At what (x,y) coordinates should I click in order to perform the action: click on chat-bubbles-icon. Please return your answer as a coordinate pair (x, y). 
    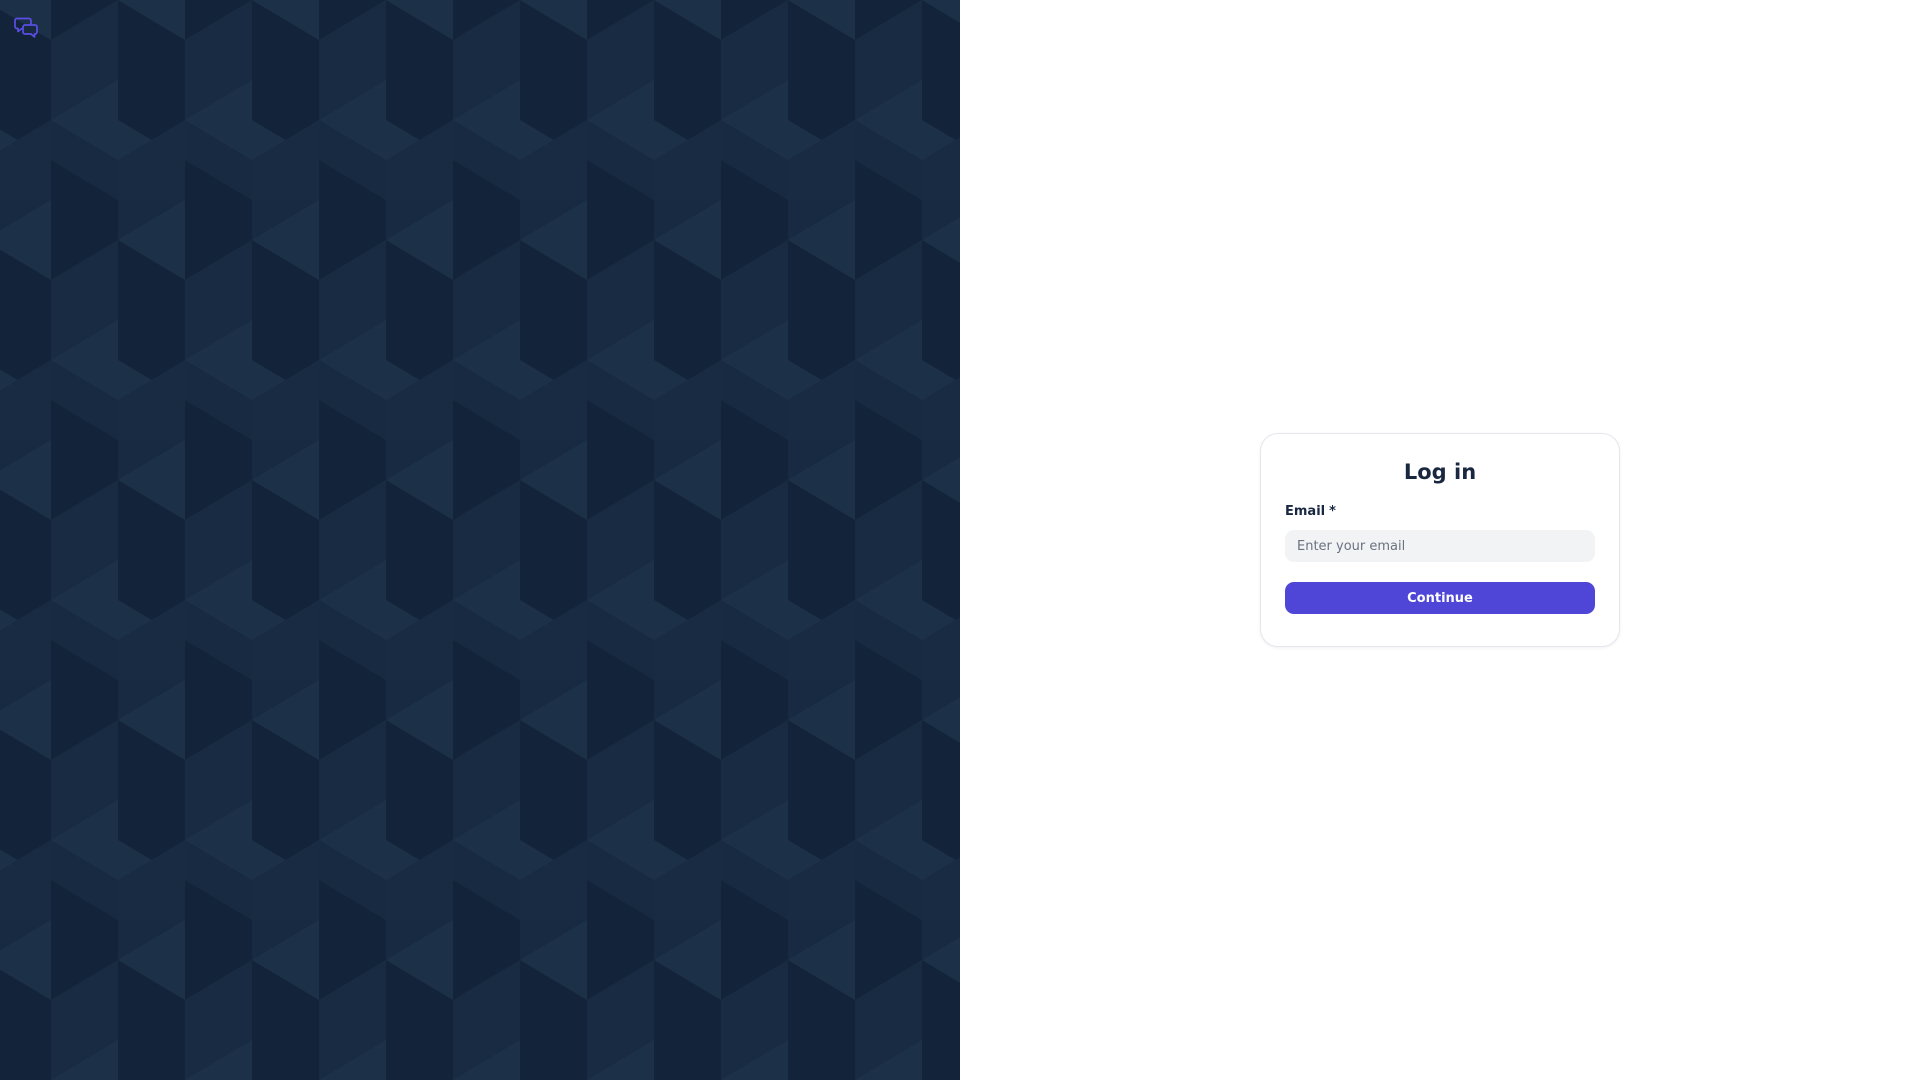
    Looking at the image, I should click on (27, 27).